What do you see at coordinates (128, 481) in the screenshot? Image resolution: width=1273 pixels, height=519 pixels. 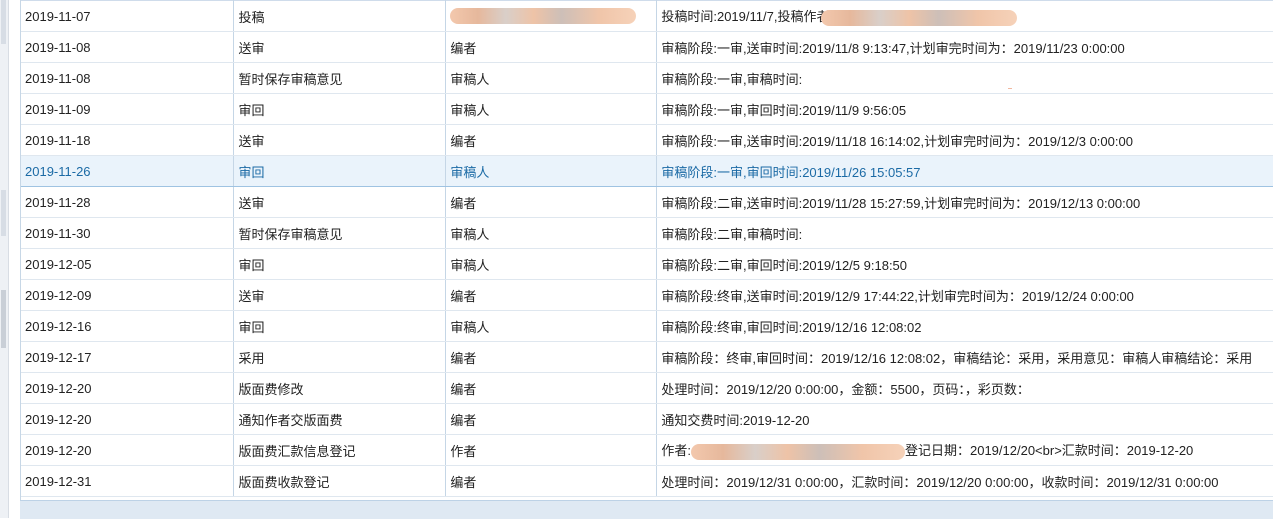 I see `date-cell: 2019-12-31` at bounding box center [128, 481].